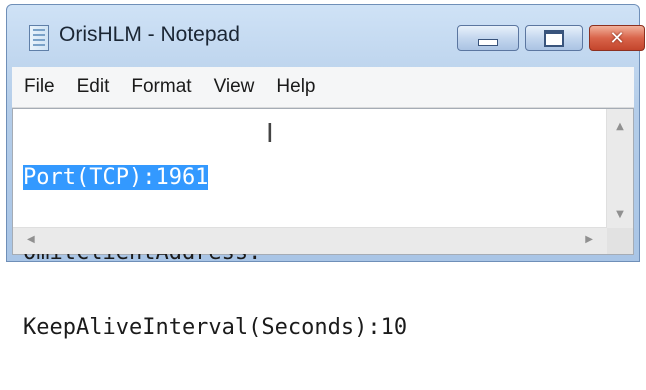 This screenshot has height=390, width=646. I want to click on menu-bar: File Edit Format View Help, so click(323, 87).